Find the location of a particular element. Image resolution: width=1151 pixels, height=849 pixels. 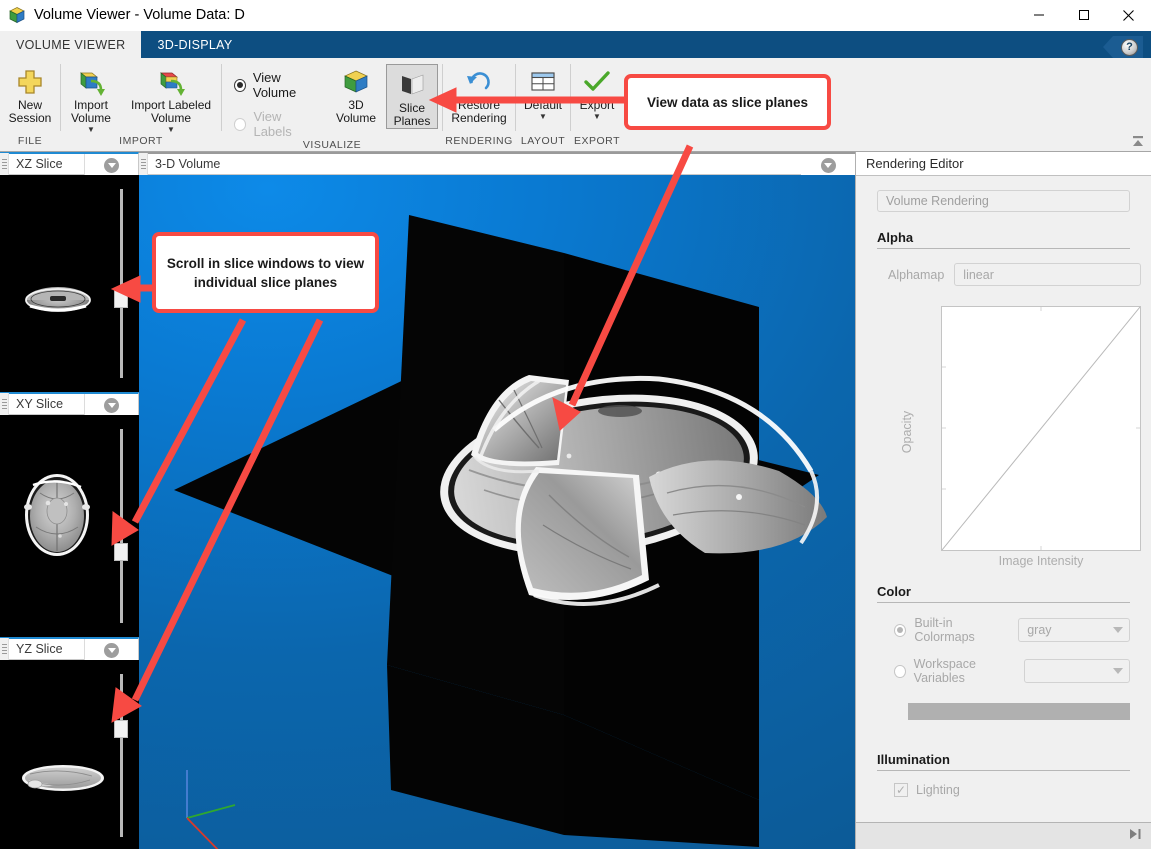

xy-slice-canvas is located at coordinates (69, 525).